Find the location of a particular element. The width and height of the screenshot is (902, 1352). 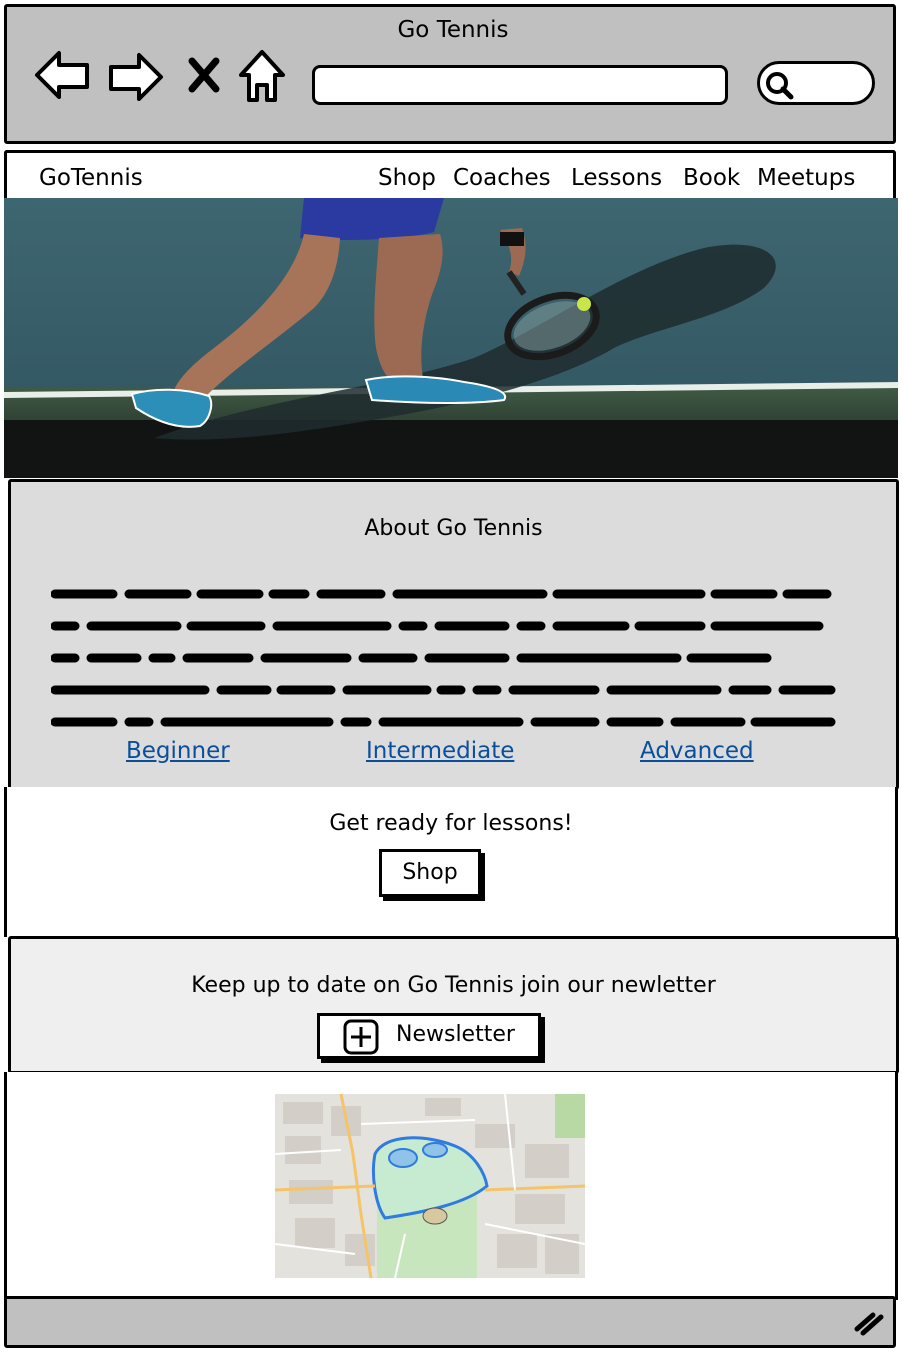

search-icon is located at coordinates (780, 88).